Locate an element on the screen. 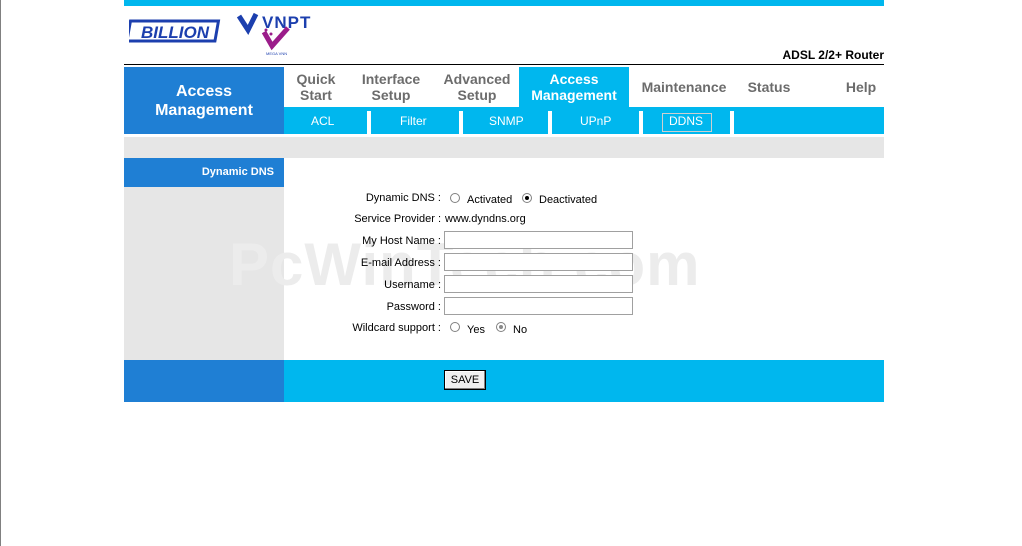 This screenshot has width=1022, height=546. billion-logo: BILLION is located at coordinates (173, 31).